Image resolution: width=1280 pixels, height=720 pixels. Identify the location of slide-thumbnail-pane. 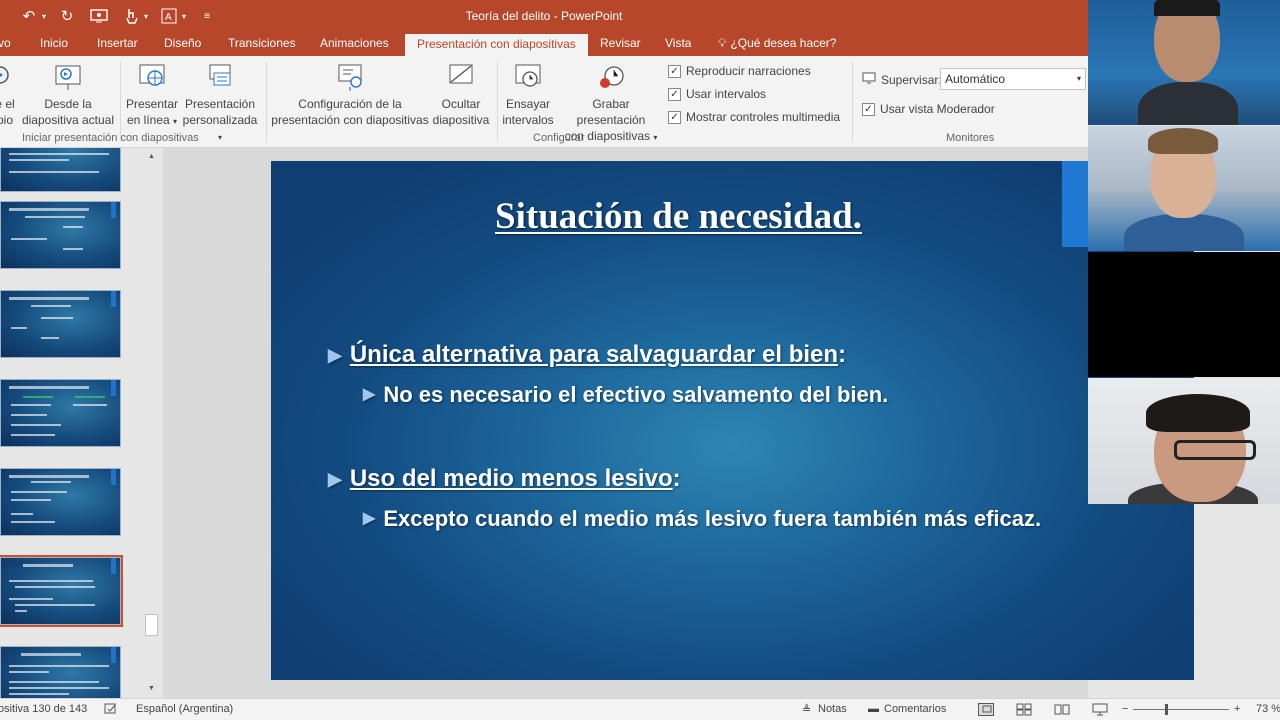
(81, 423).